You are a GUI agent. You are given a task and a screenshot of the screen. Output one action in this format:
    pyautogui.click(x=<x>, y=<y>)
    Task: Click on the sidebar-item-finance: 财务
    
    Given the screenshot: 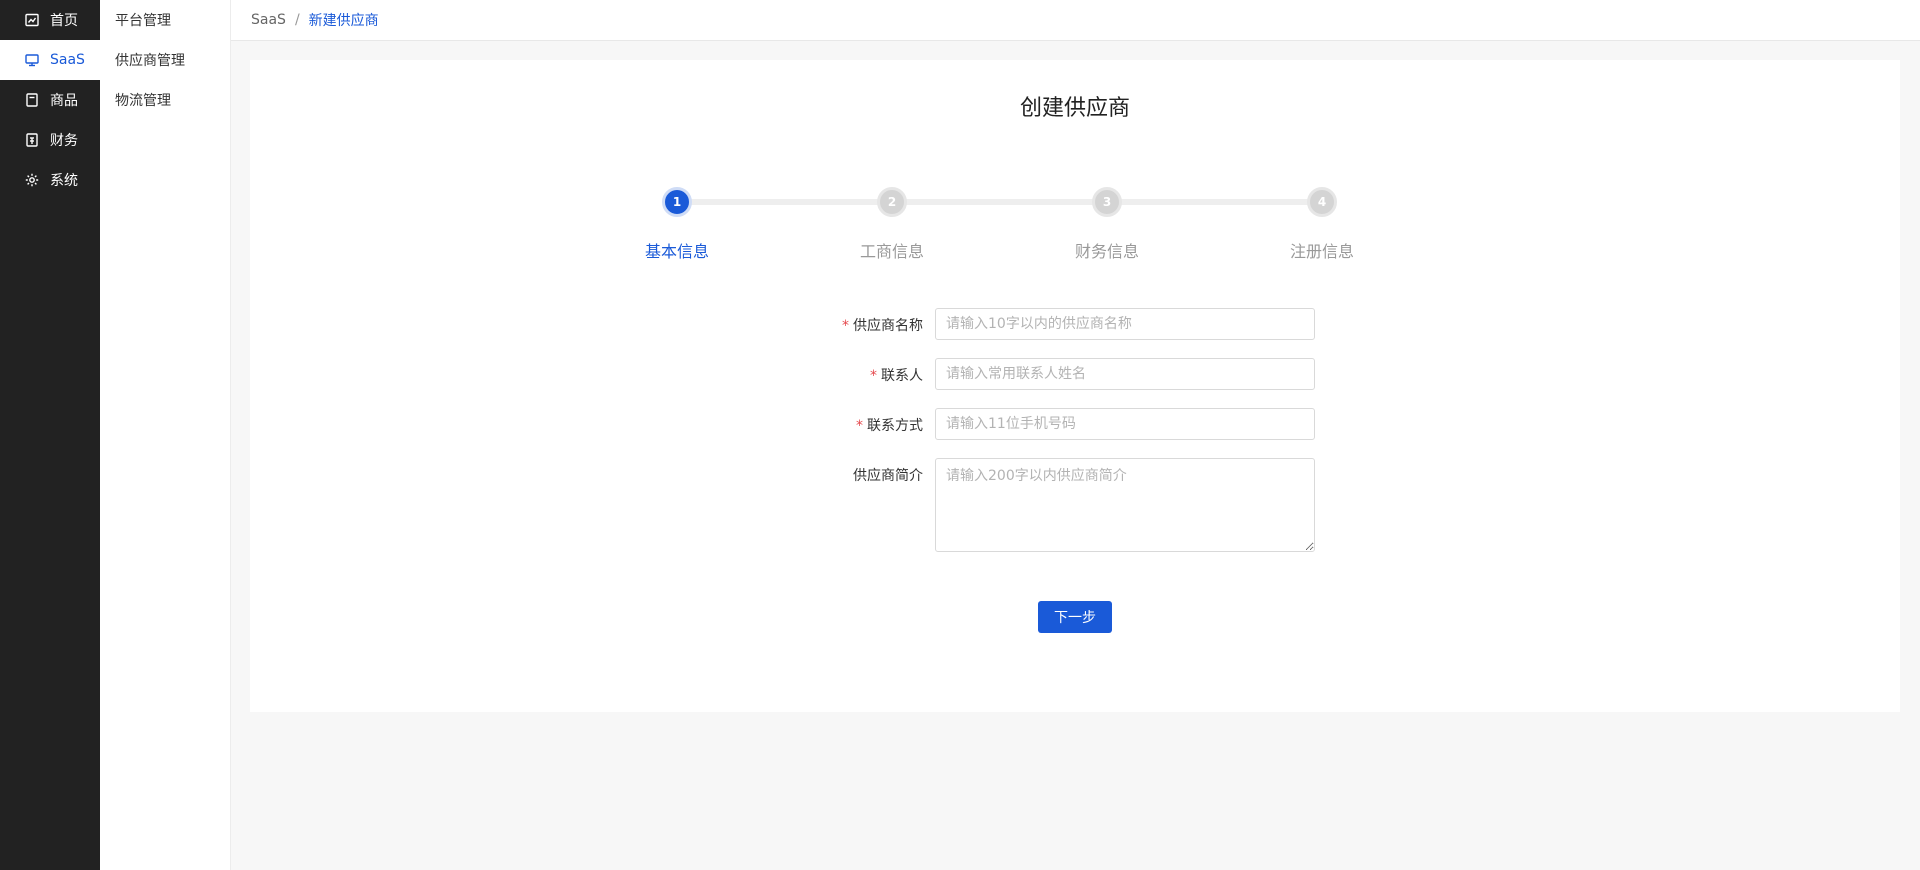 What is the action you would take?
    pyautogui.click(x=50, y=140)
    